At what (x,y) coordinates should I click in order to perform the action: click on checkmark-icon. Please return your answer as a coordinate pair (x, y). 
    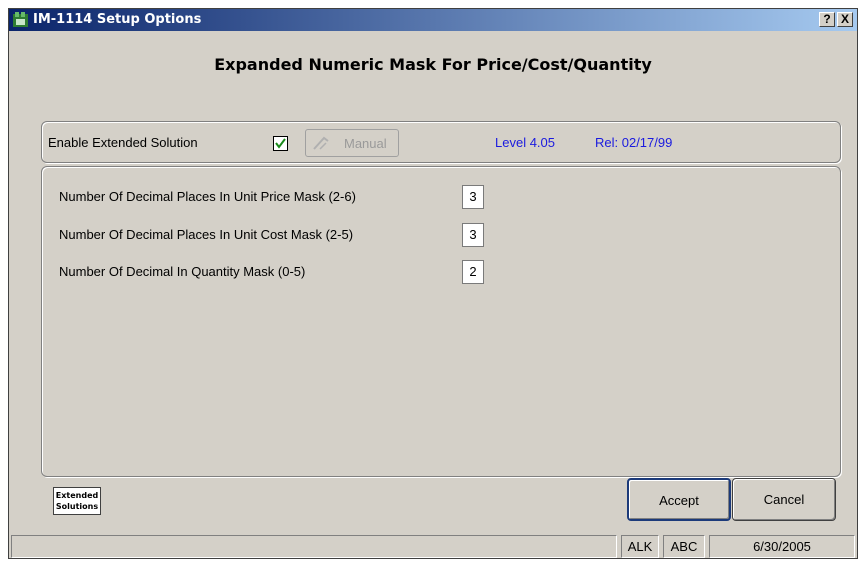
    Looking at the image, I should click on (280, 143).